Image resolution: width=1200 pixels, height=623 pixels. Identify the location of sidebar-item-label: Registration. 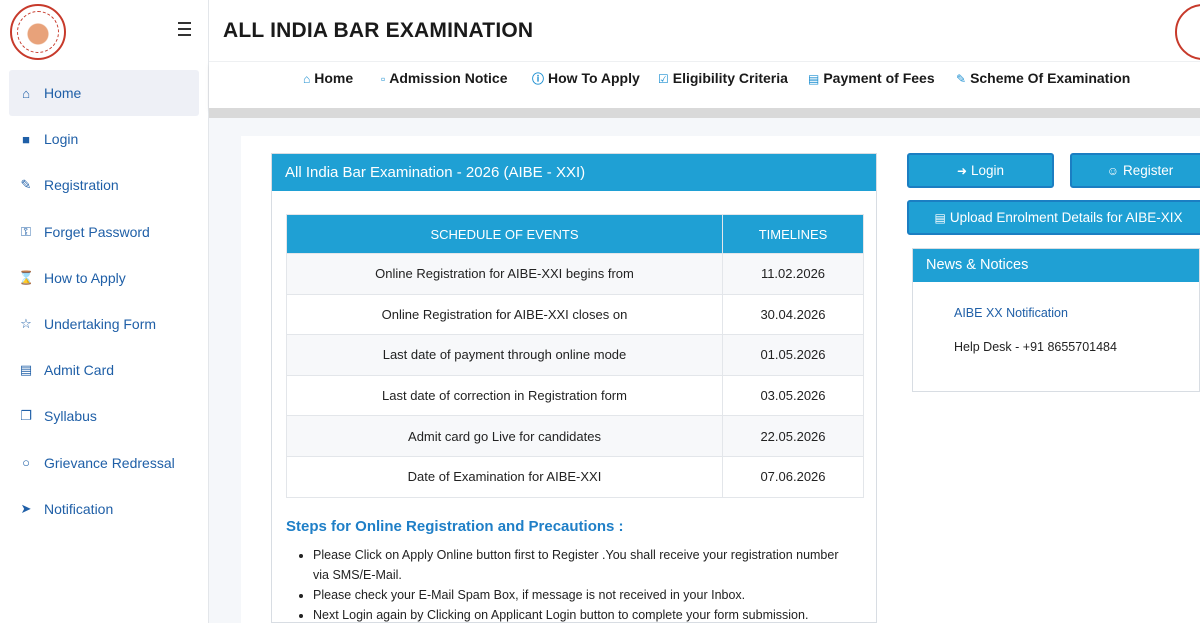
(81, 185).